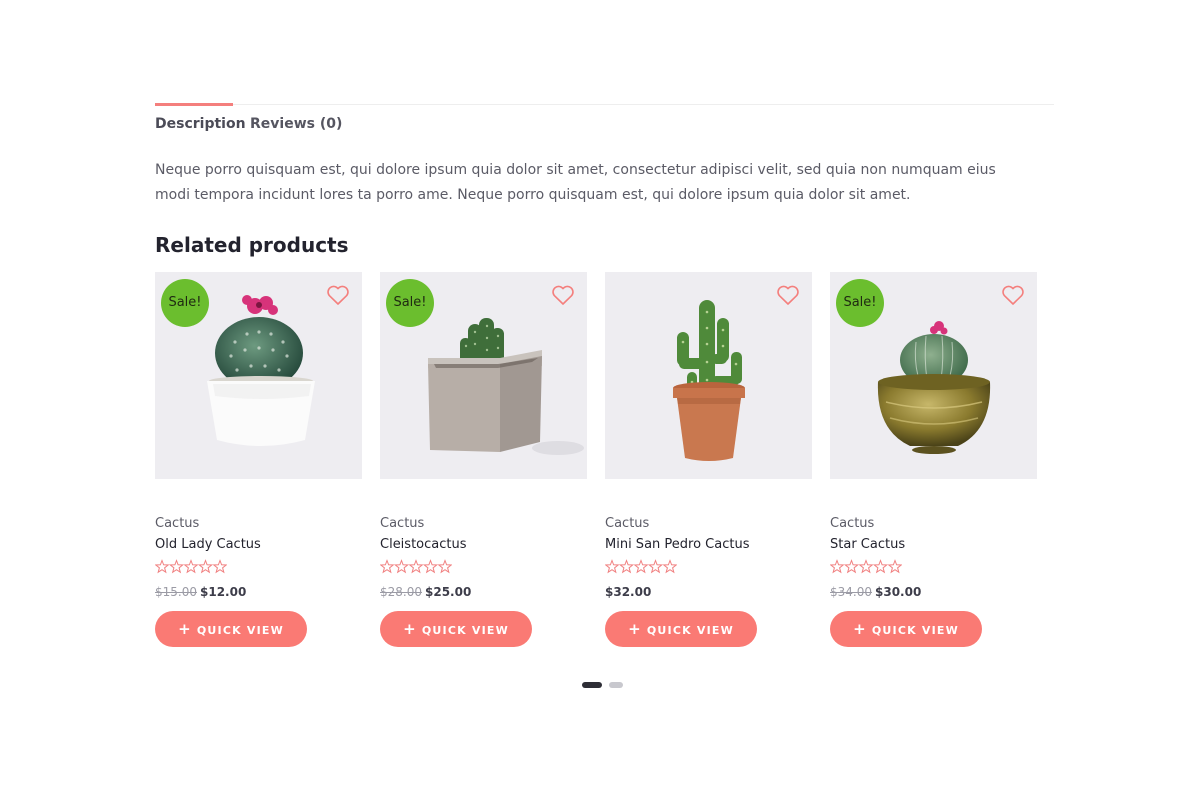  I want to click on product-name: Star Cactus, so click(867, 544).